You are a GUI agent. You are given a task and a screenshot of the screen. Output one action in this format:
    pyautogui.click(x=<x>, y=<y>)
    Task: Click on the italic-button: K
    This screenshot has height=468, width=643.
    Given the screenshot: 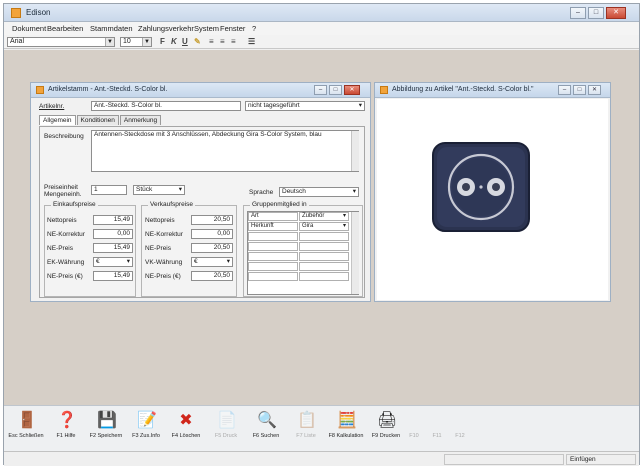 What is the action you would take?
    pyautogui.click(x=174, y=41)
    